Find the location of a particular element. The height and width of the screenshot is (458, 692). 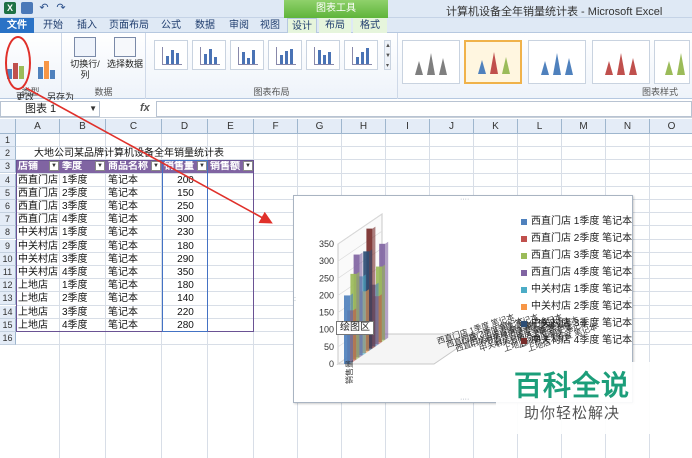

tab-data: 数据 is located at coordinates (205, 25).